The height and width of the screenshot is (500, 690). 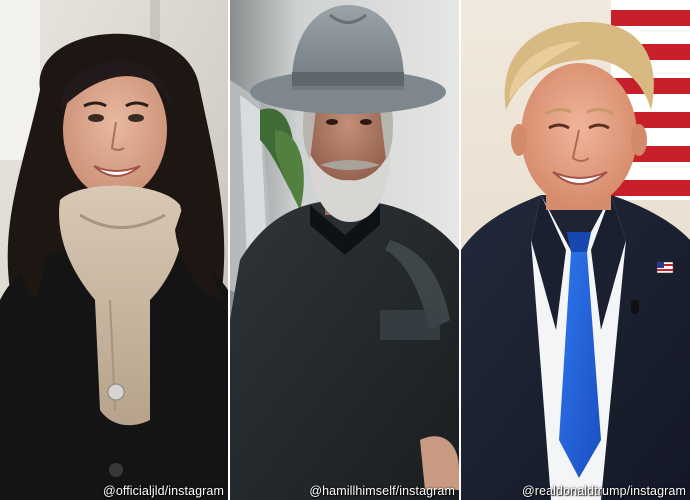 What do you see at coordinates (382, 491) in the screenshot?
I see `photo-credit-2: @hamillhimself/instagram` at bounding box center [382, 491].